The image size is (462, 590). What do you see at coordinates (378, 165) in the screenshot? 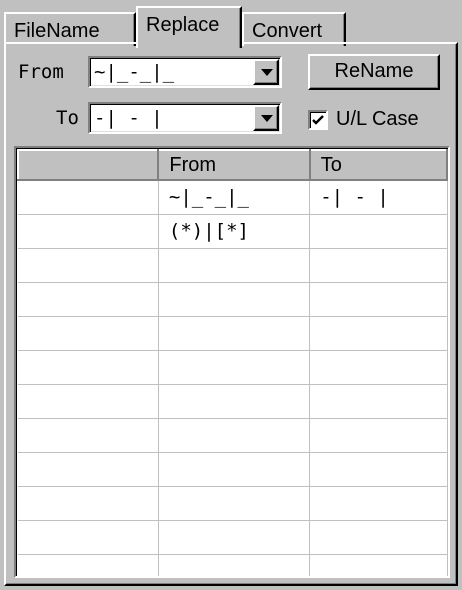
I see `header-to: To` at bounding box center [378, 165].